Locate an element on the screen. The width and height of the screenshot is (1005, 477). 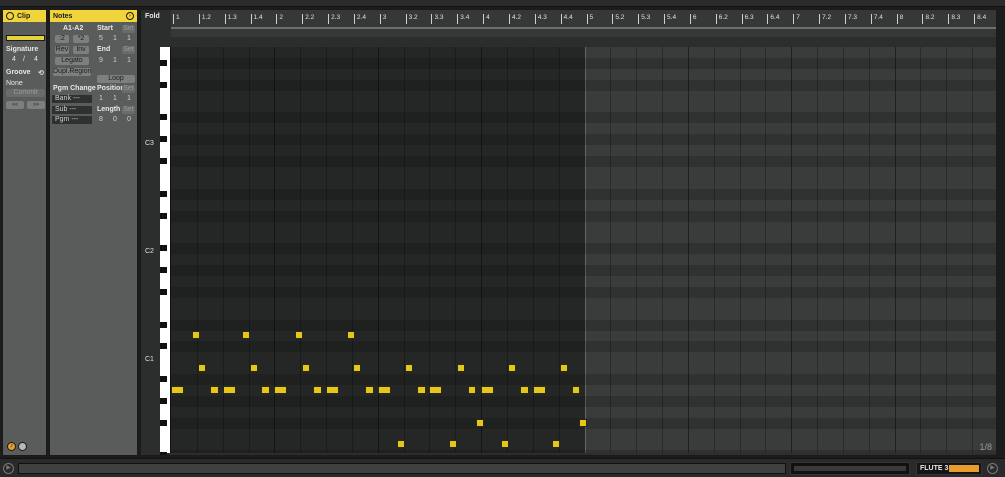
circle-play-icon: ▶ is located at coordinates (992, 468).